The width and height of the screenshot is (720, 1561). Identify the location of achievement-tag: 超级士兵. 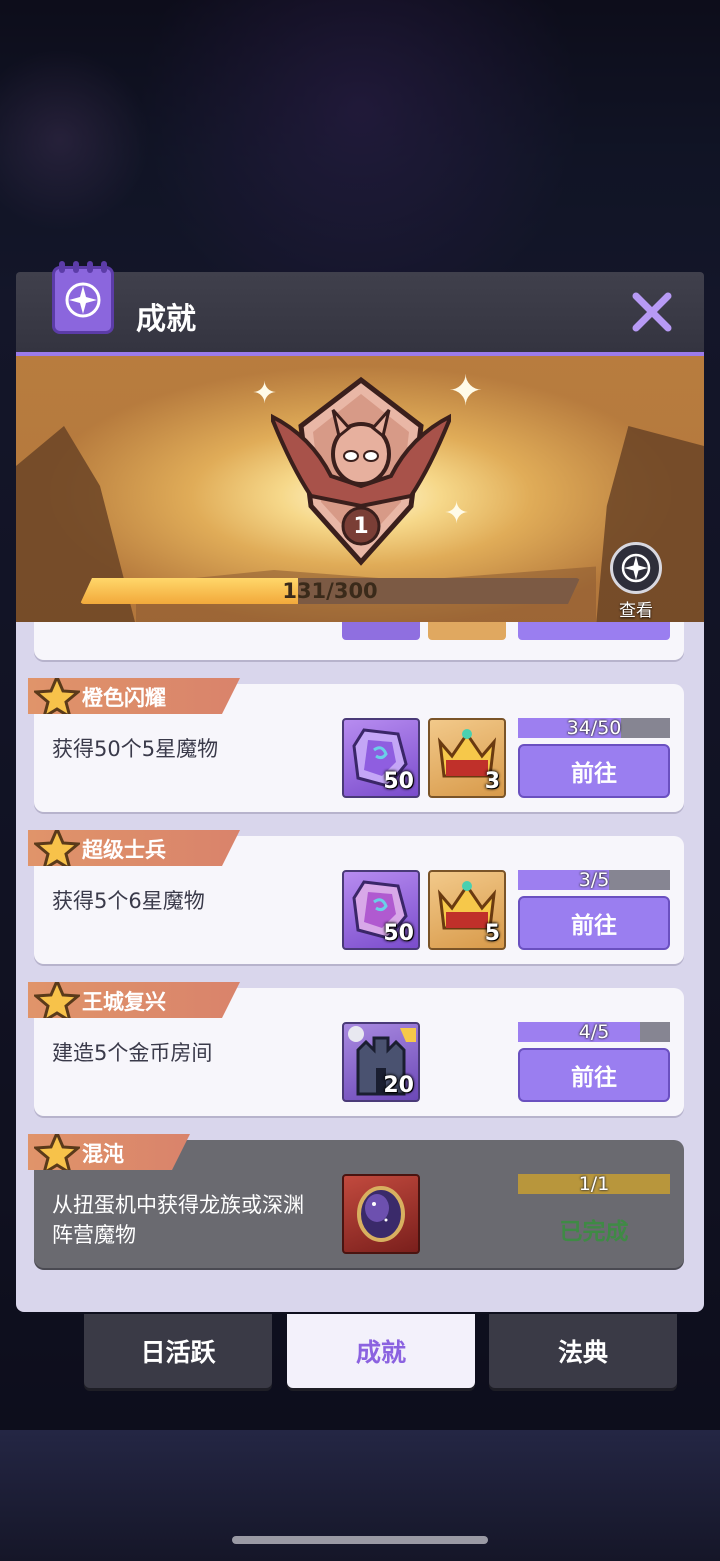
(134, 848).